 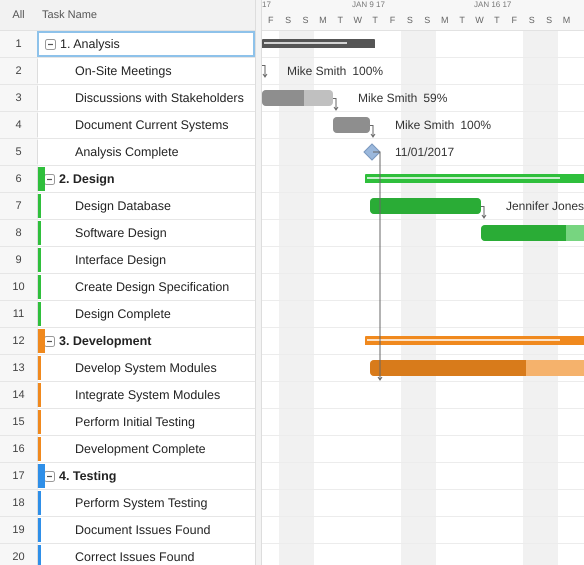 I want to click on task-name-cell: 3. Development, so click(x=146, y=341).